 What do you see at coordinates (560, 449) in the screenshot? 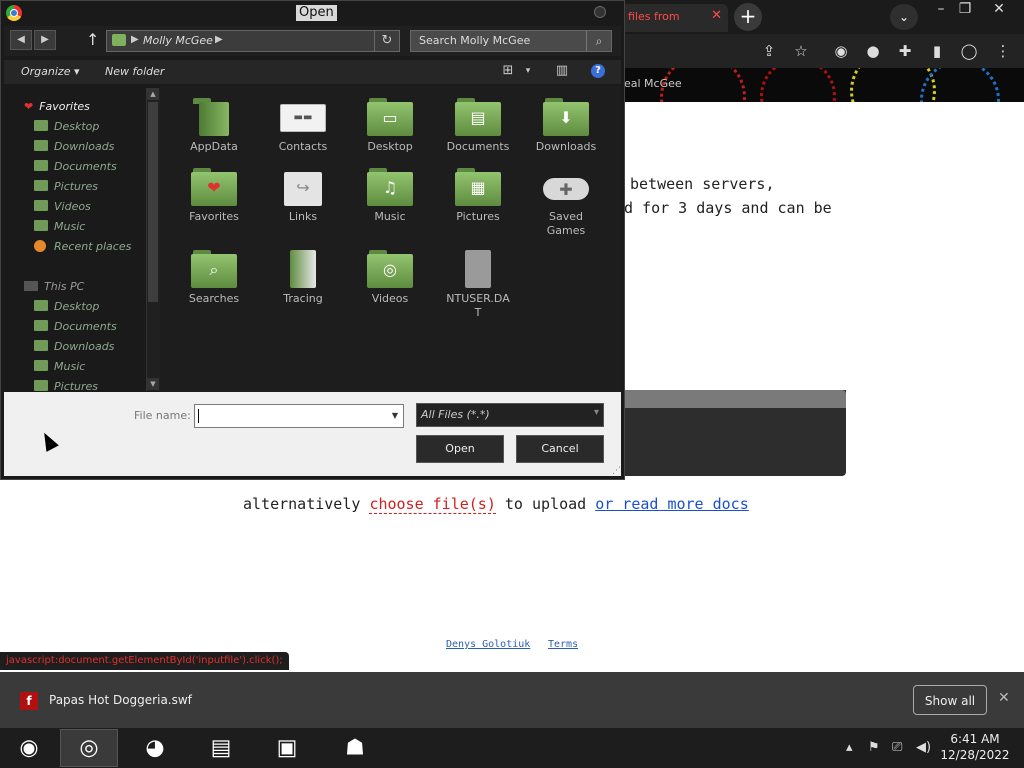
I see `cancel-button: Cancel` at bounding box center [560, 449].